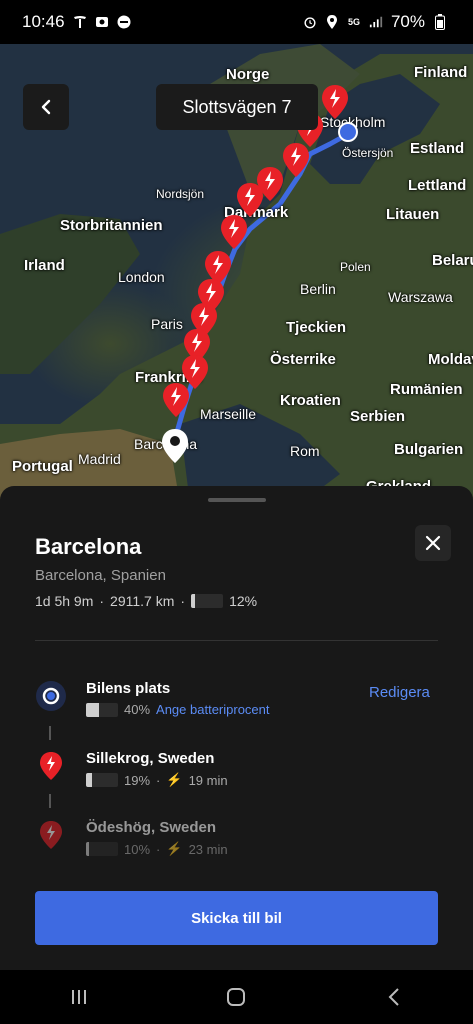 This screenshot has height=1024, width=473. I want to click on map-label-osterrike: Österrike, so click(303, 359).